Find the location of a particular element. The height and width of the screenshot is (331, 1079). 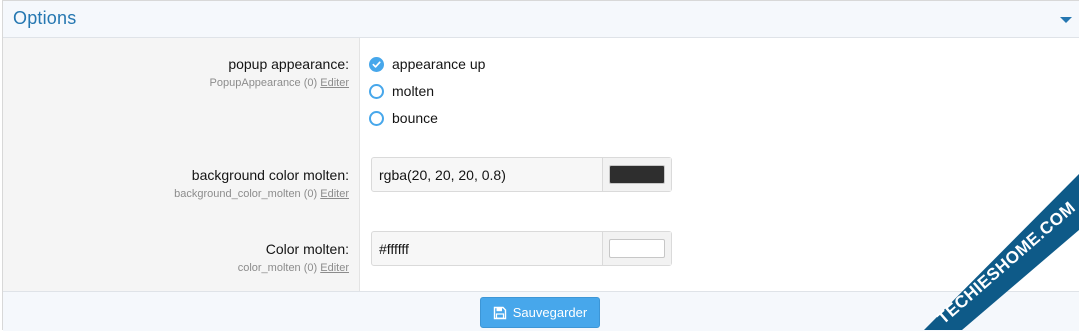

section-title: Options is located at coordinates (45, 18).